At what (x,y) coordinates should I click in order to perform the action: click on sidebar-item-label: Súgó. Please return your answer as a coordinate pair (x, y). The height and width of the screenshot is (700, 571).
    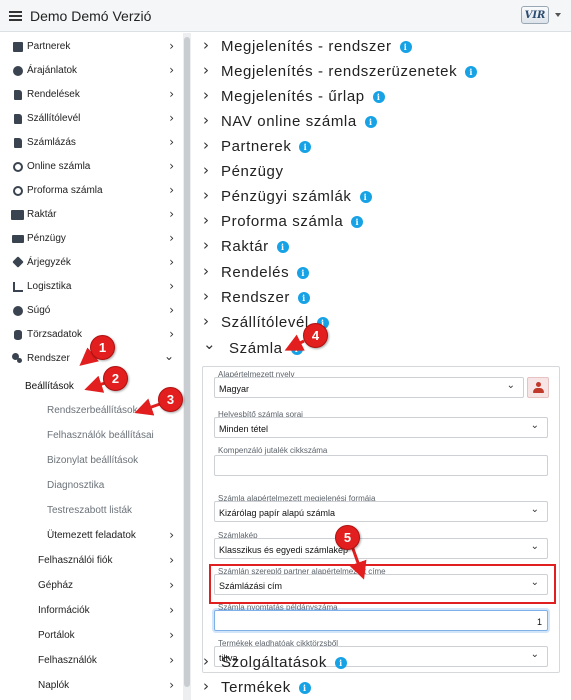
    Looking at the image, I should click on (39, 310).